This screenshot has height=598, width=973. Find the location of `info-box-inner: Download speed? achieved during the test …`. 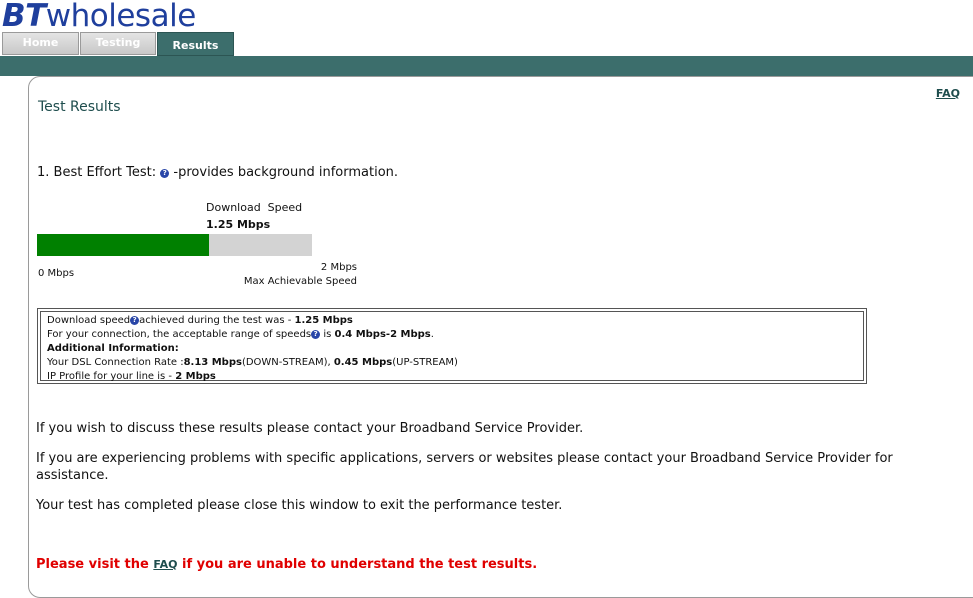

info-box-inner: Download speed? achieved during the test … is located at coordinates (452, 347).